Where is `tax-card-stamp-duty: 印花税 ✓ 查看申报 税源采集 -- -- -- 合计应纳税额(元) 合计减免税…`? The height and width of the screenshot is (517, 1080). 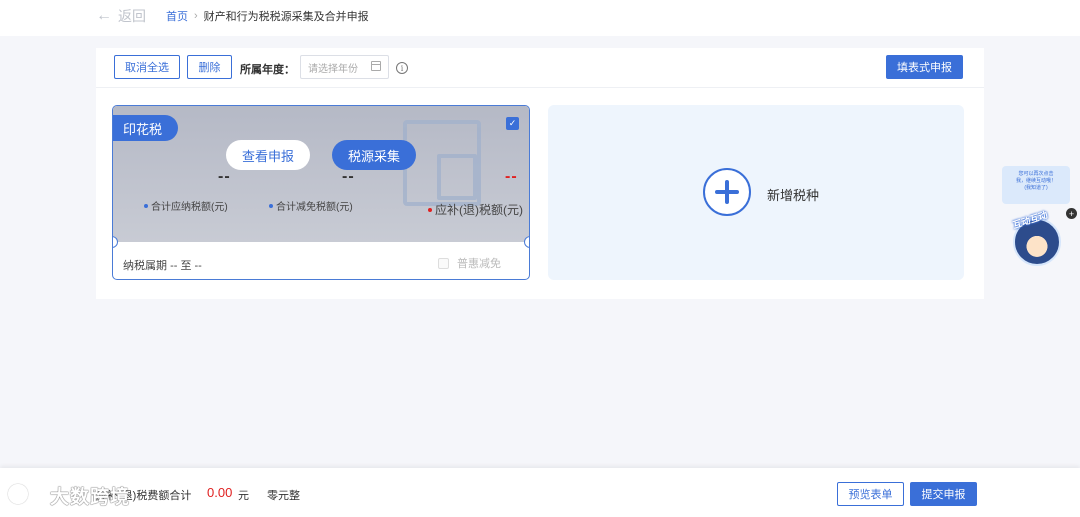 tax-card-stamp-duty: 印花税 ✓ 查看申报 税源采集 -- -- -- 合计应纳税额(元) 合计减免税… is located at coordinates (321, 192).